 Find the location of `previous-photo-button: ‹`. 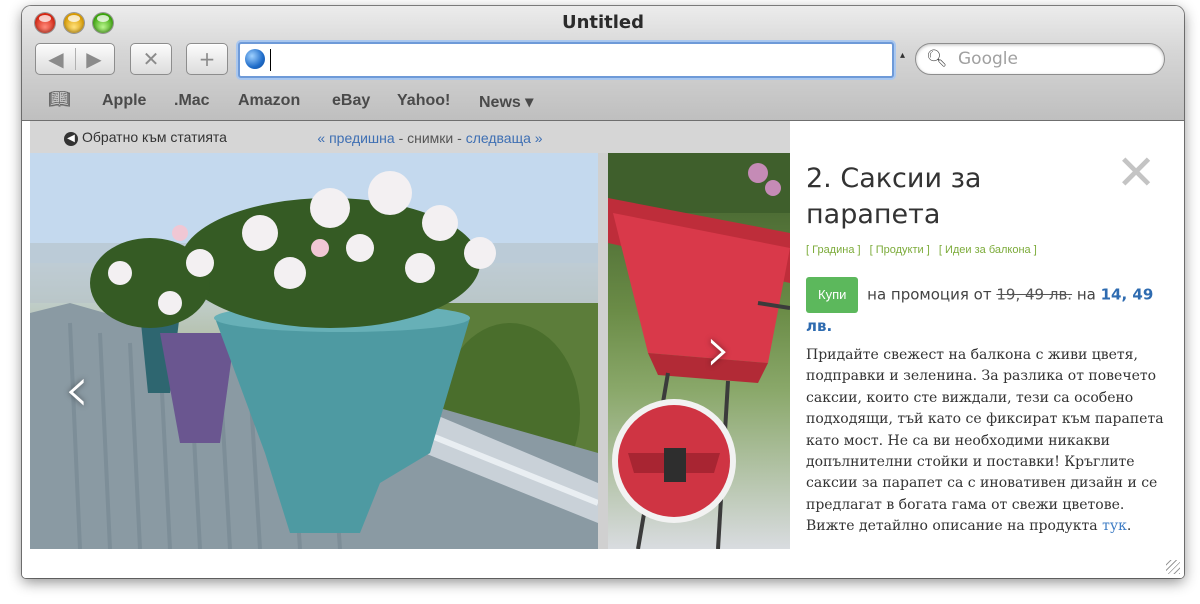

previous-photo-button: ‹ is located at coordinates (77, 390).